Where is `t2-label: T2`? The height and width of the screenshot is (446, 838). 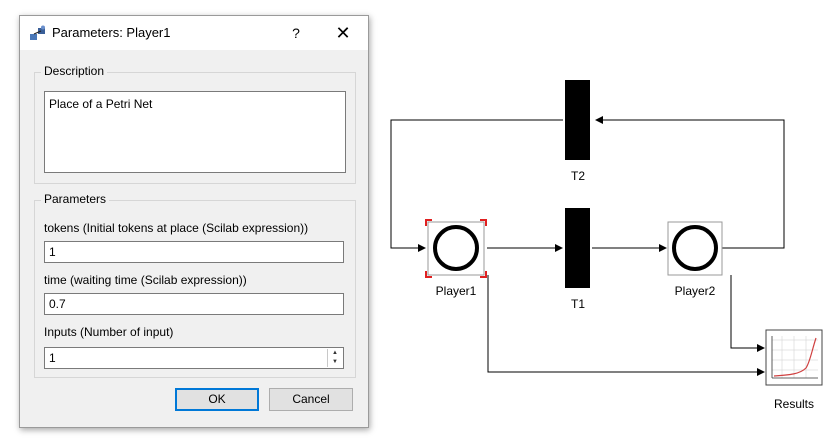 t2-label: T2 is located at coordinates (578, 176).